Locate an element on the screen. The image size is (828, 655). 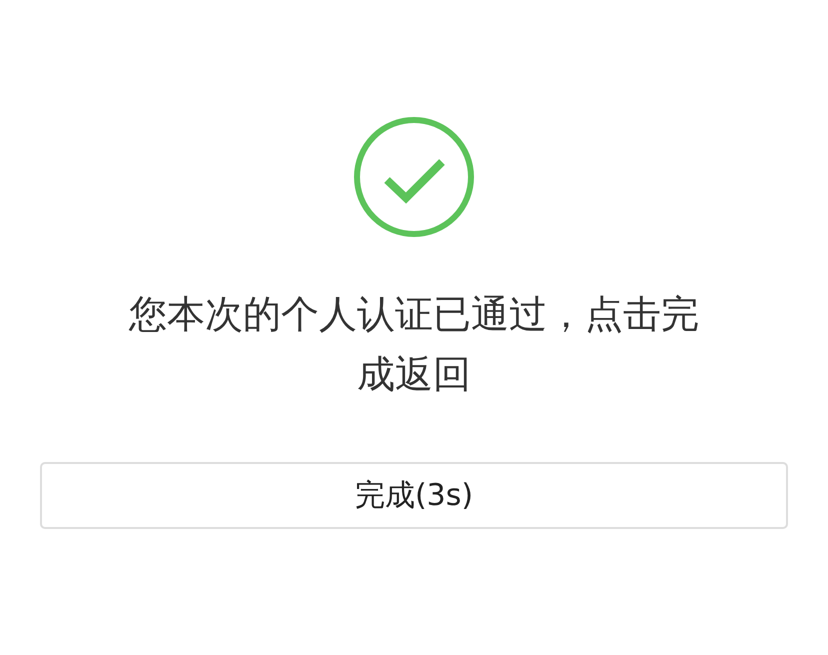
success-check-icon is located at coordinates (414, 177).